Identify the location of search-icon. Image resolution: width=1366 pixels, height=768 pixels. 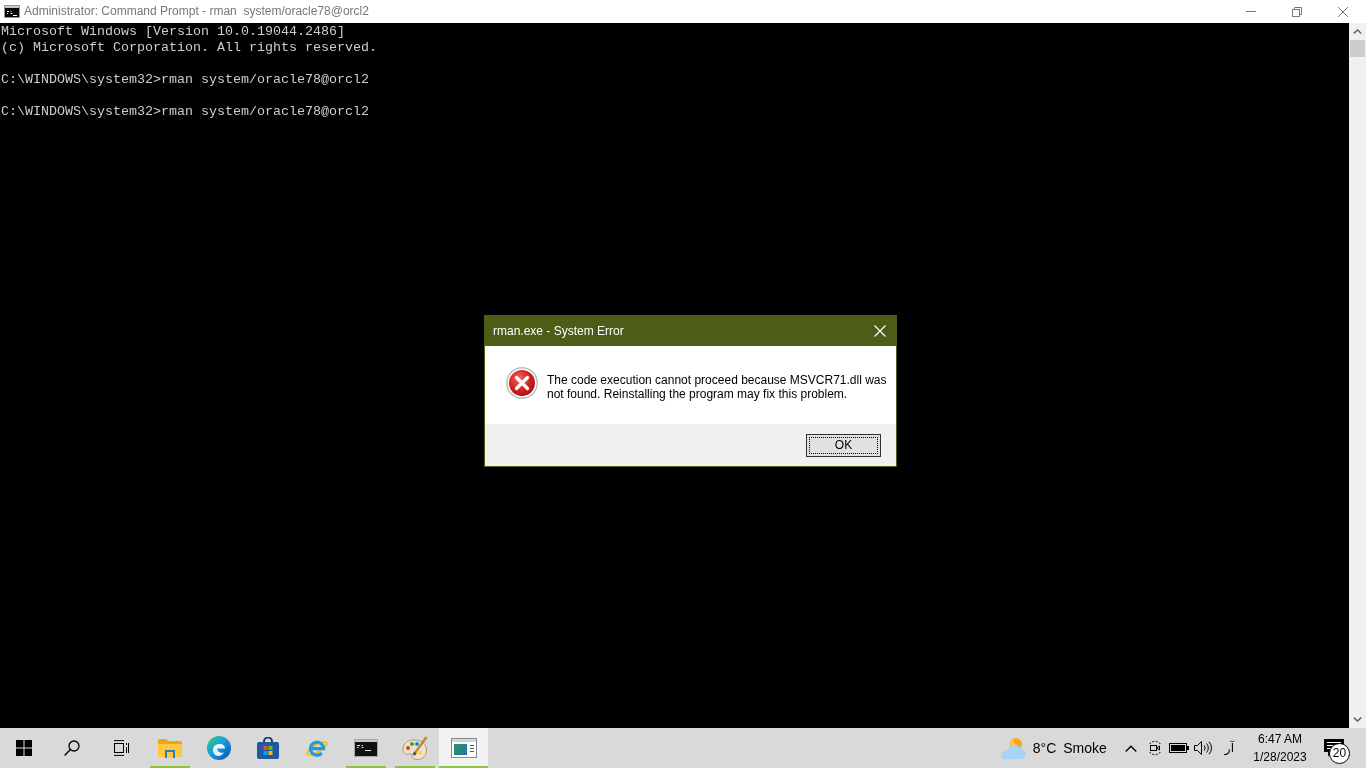
(72, 748).